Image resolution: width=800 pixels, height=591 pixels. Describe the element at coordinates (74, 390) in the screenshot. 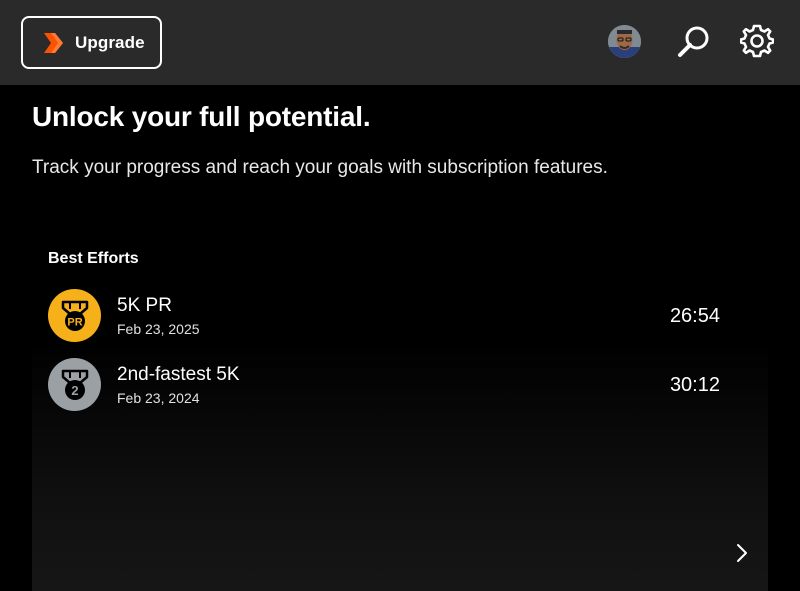

I see `medal-label: 2` at that location.